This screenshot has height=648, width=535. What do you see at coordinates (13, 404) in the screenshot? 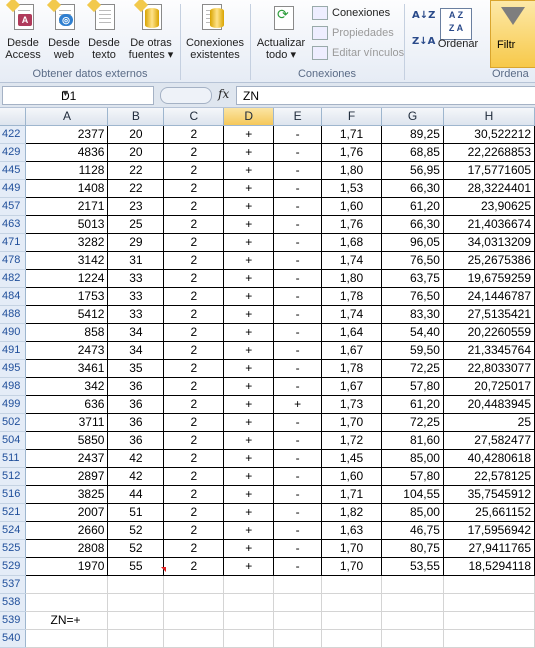
I see `row-header: 499` at bounding box center [13, 404].